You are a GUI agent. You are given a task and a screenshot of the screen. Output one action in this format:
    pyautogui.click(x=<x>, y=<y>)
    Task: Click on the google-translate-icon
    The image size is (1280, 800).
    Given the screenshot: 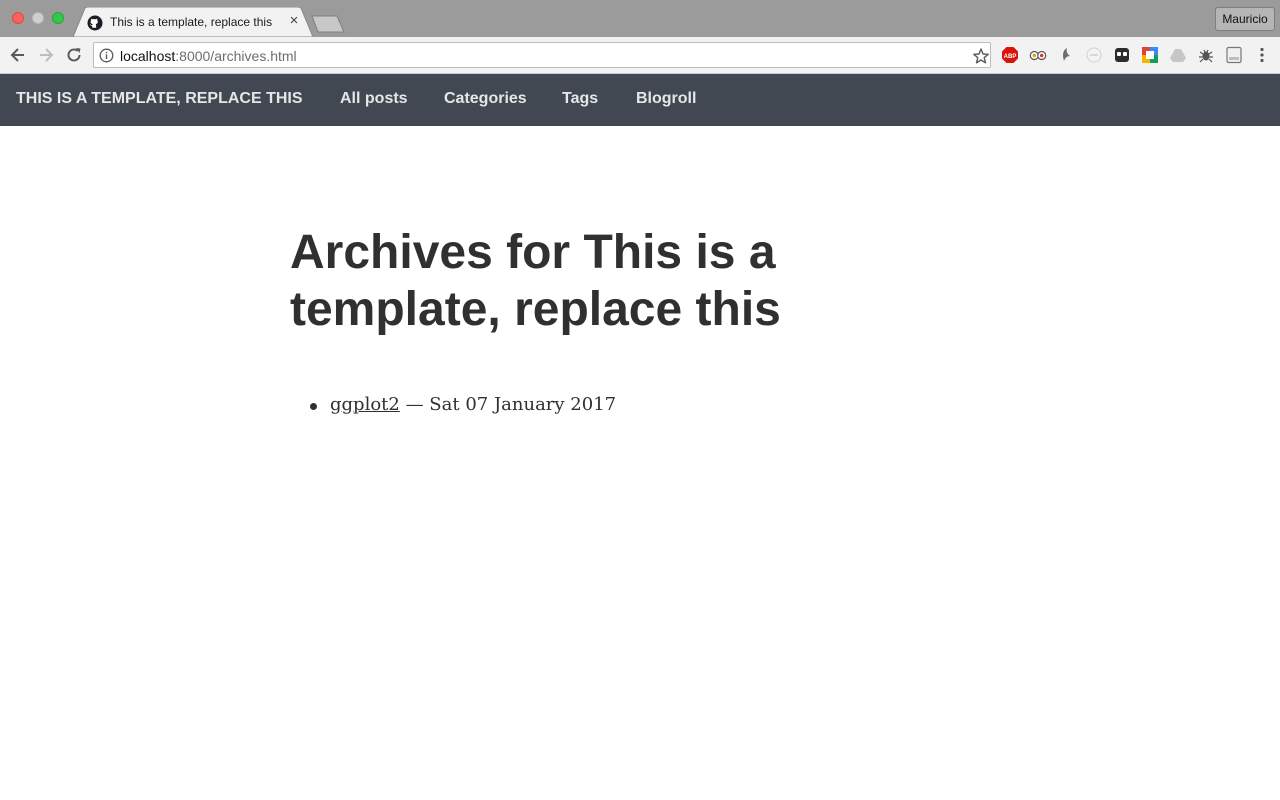 What is the action you would take?
    pyautogui.click(x=1150, y=55)
    